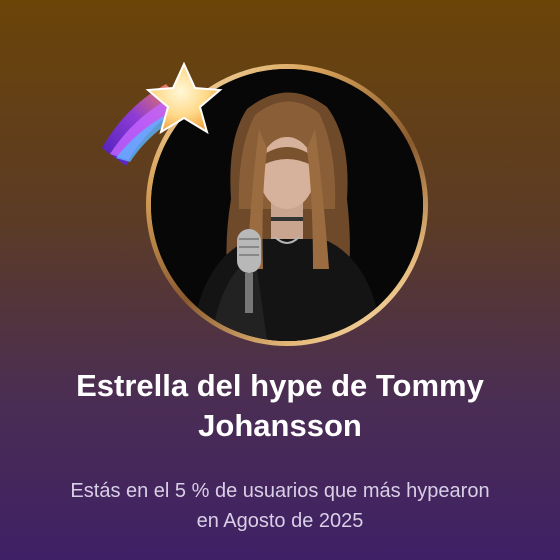 The width and height of the screenshot is (560, 560). Describe the element at coordinates (164, 116) in the screenshot. I see `shooting-star-icon` at that location.